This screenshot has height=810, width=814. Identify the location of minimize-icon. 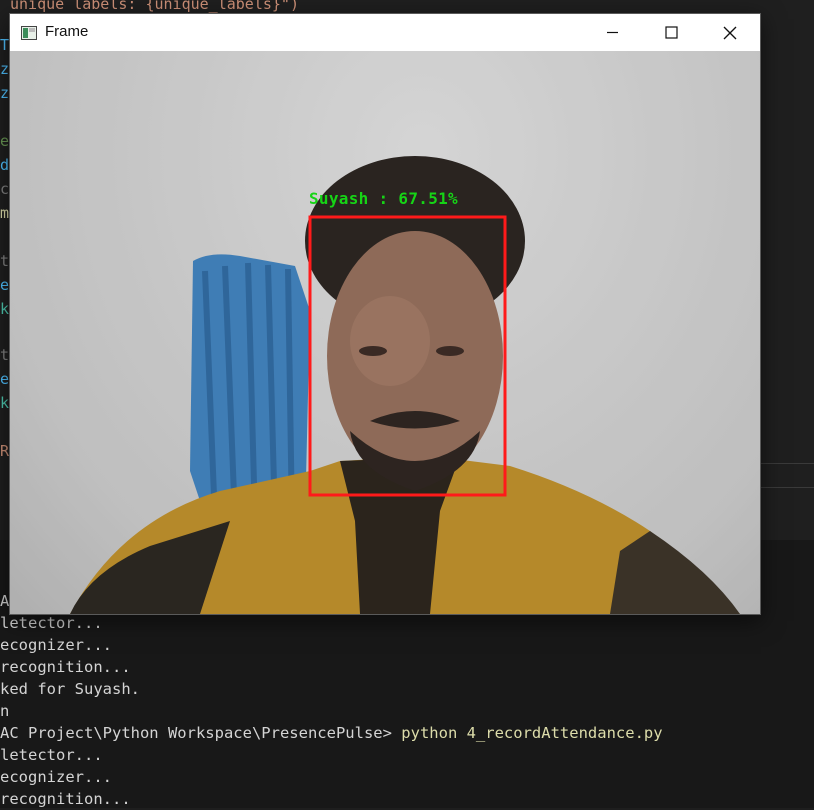
(612, 32).